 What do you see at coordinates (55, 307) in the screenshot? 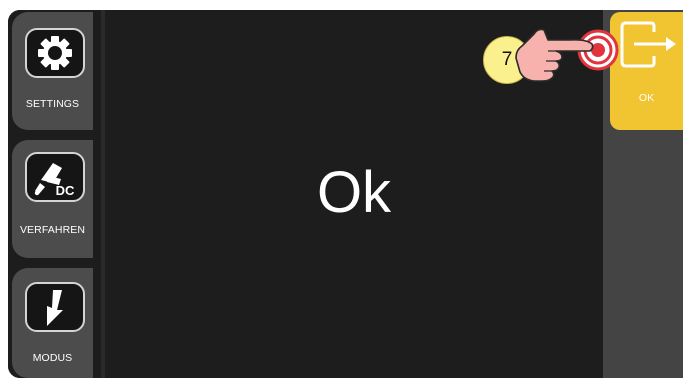
I see `arrow-down-icon` at bounding box center [55, 307].